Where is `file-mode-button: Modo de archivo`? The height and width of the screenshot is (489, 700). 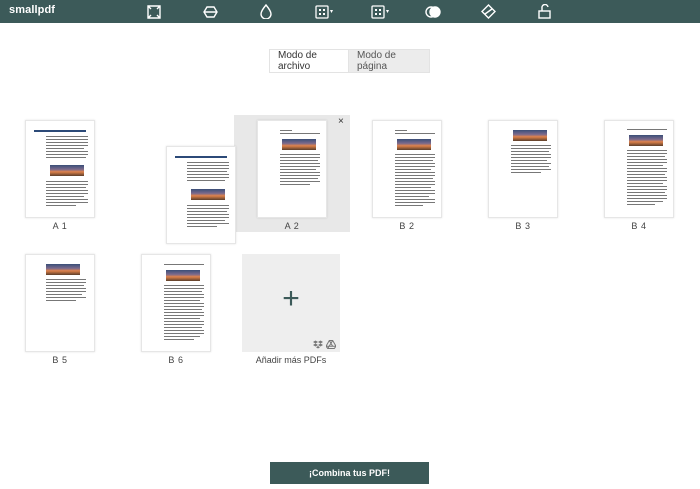 file-mode-button: Modo de archivo is located at coordinates (309, 61).